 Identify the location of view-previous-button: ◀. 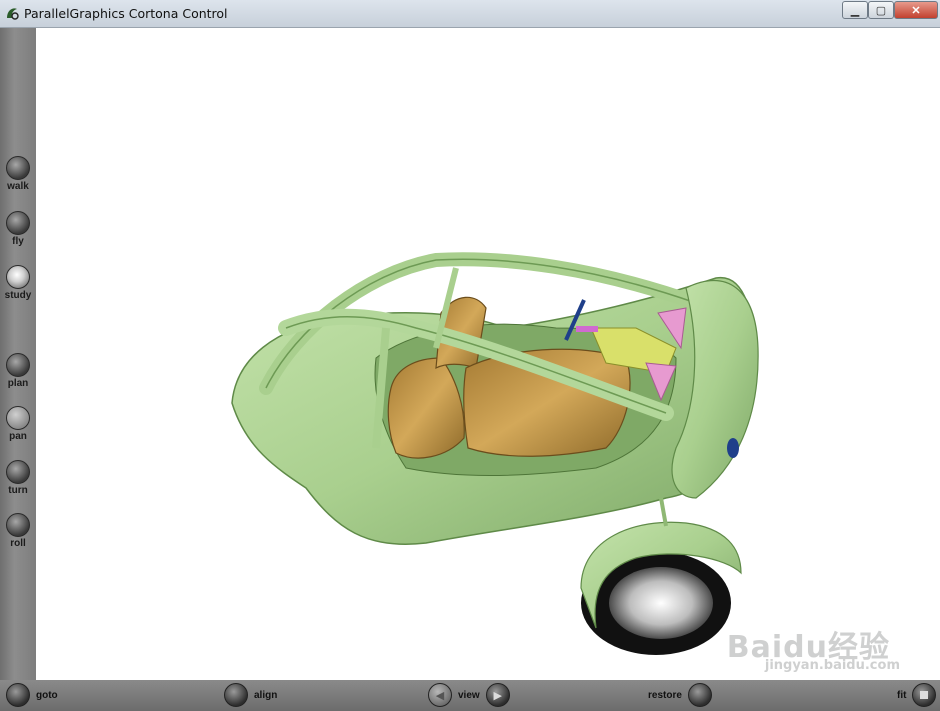
(440, 695).